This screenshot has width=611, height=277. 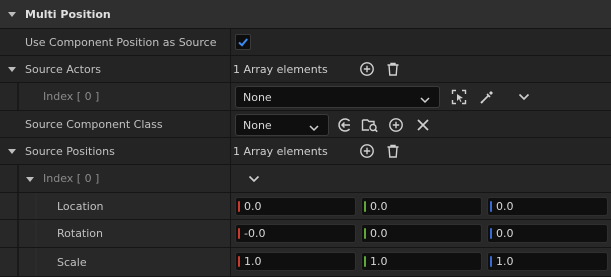 What do you see at coordinates (71, 96) in the screenshot?
I see `source-actors-index-label: Index [ 0 ]` at bounding box center [71, 96].